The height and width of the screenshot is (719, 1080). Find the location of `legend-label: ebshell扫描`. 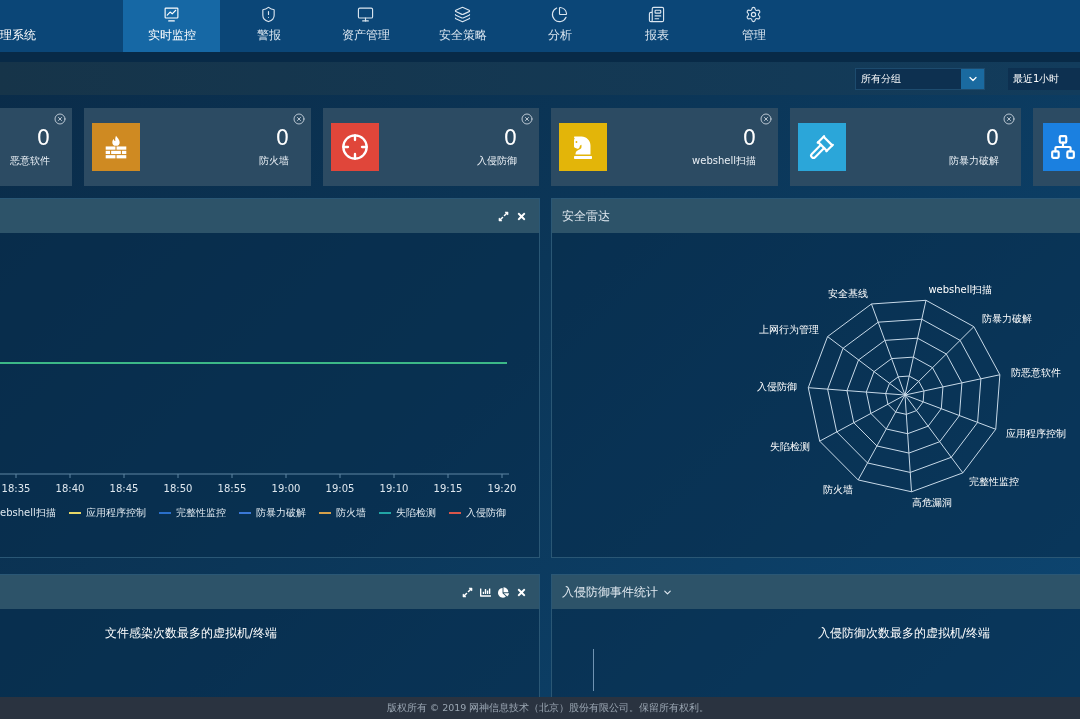

legend-label: ebshell扫描 is located at coordinates (28, 513).